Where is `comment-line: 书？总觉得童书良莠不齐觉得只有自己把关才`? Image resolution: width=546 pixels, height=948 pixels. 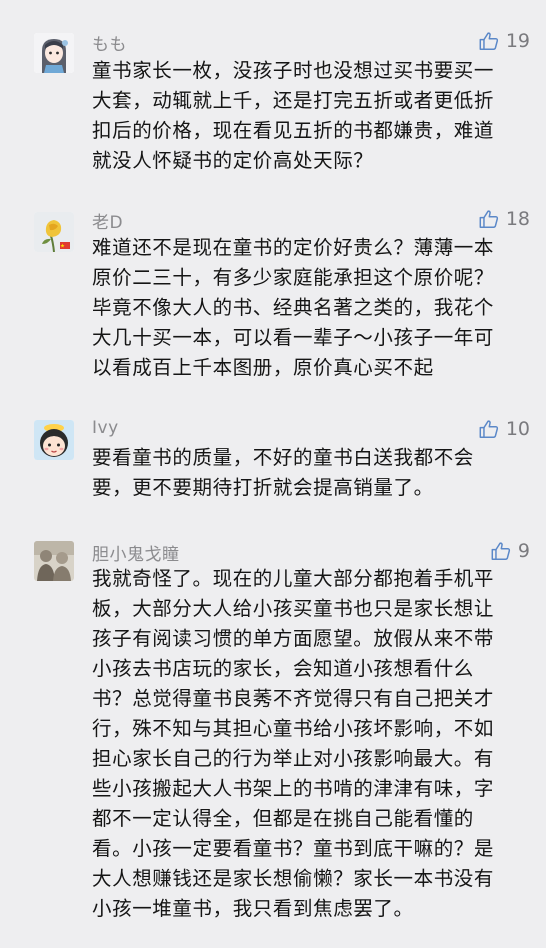
comment-line: 书？总觉得童书良莠不齐觉得只有自己把关才 is located at coordinates (293, 698).